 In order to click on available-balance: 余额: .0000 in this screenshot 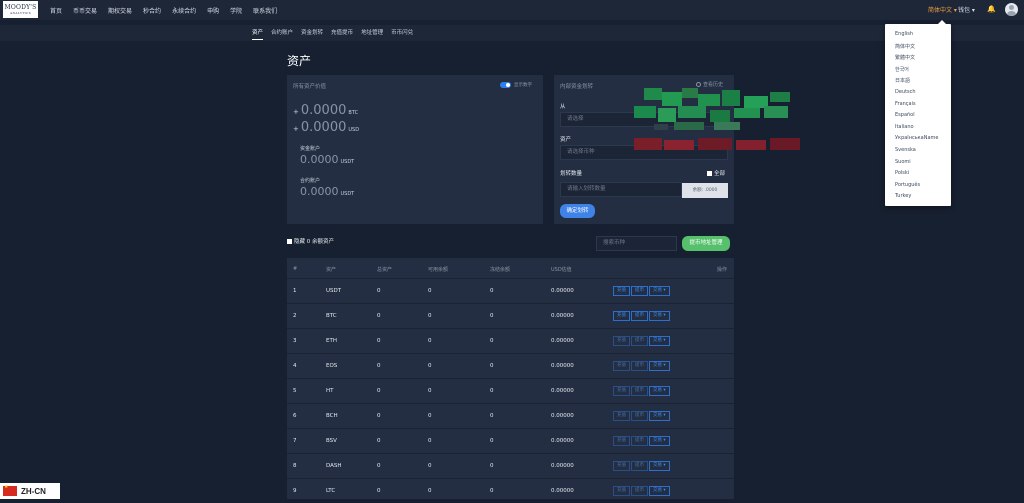, I will do `click(705, 190)`.